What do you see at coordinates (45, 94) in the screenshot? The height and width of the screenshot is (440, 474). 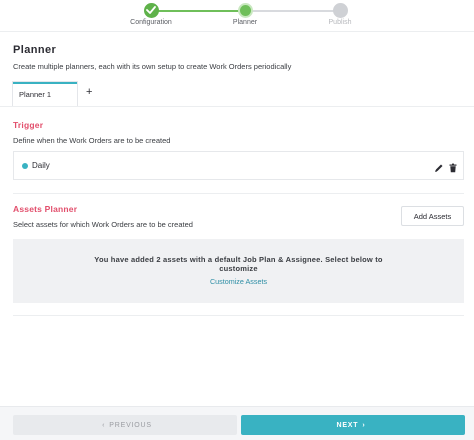 I see `tab-planner-1: Planner 1` at bounding box center [45, 94].